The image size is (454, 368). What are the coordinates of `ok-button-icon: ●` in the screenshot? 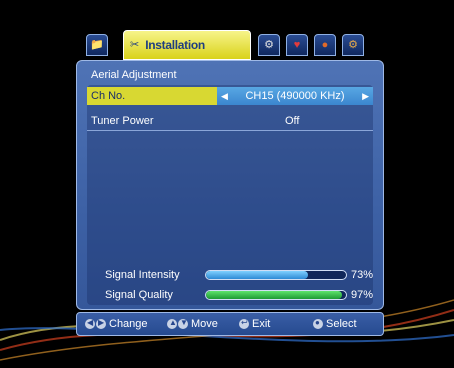 It's located at (318, 323).